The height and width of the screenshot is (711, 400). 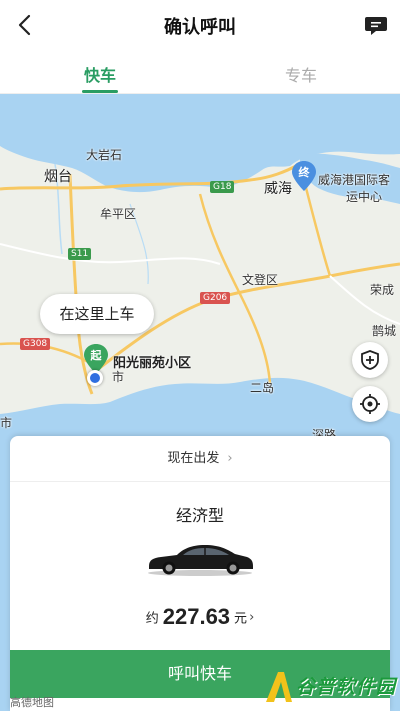 I want to click on end-pin: 终, so click(x=304, y=176).